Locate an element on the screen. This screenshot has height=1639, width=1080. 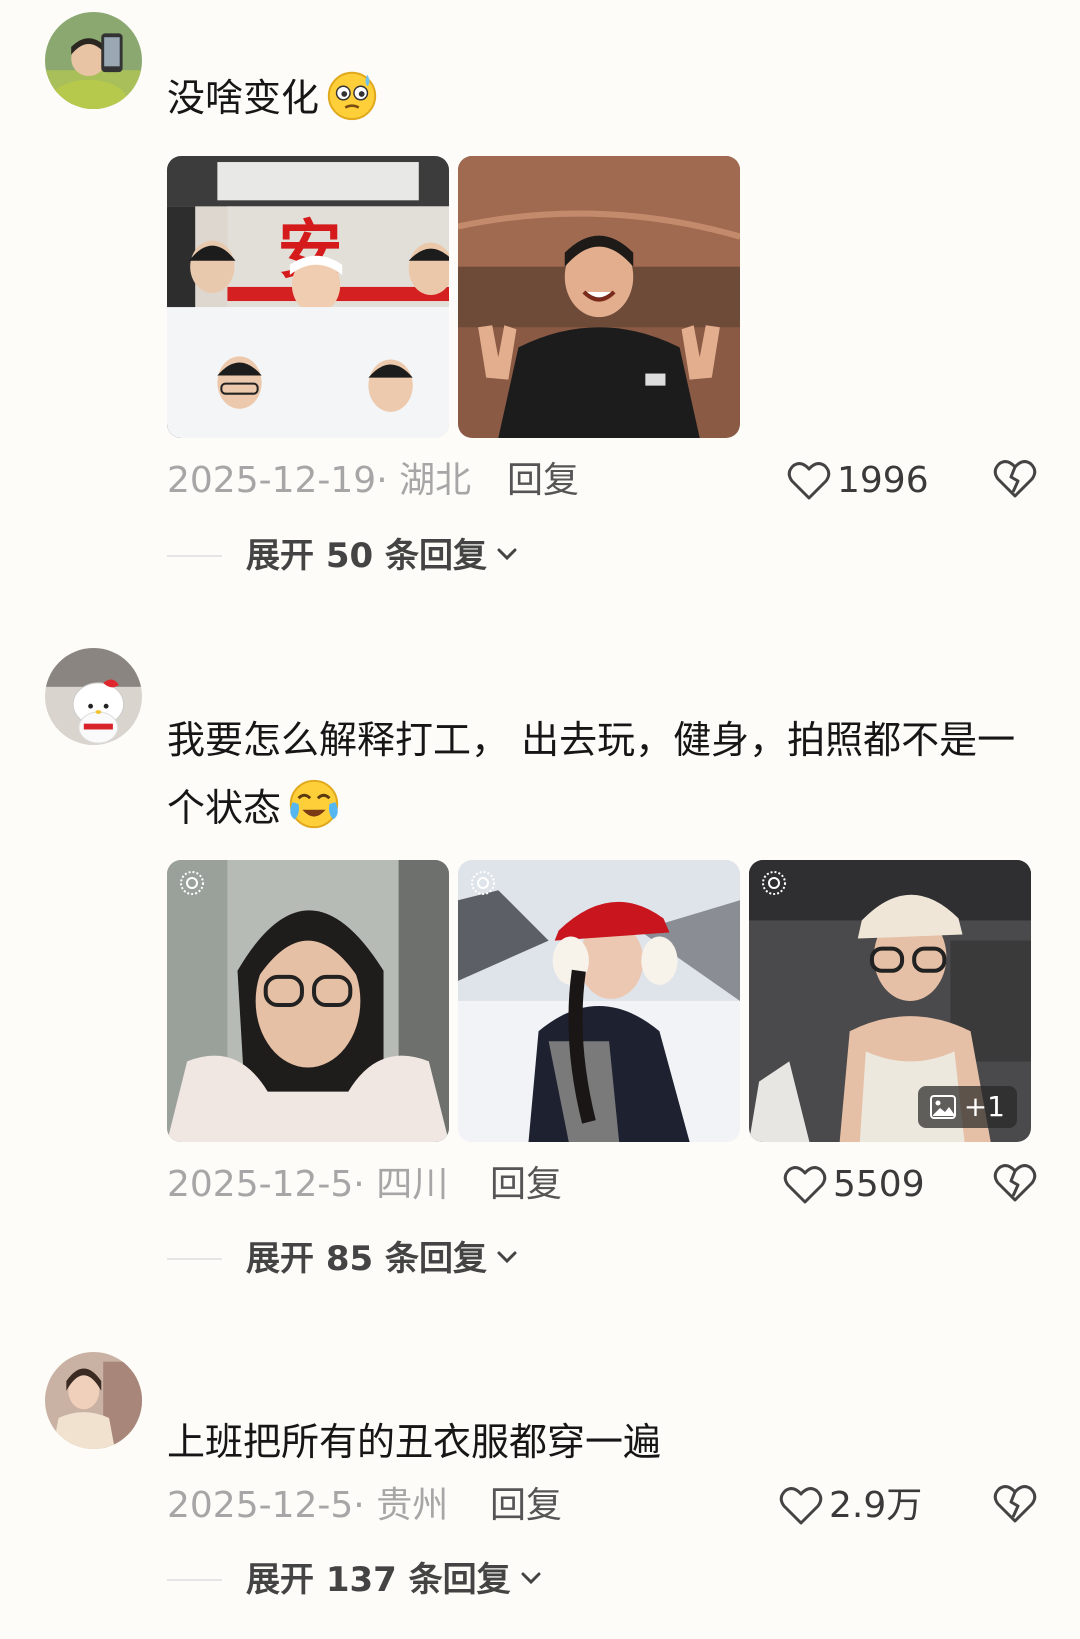
comment-date-location: 2025-12-5· 贵州 is located at coordinates (308, 1505).